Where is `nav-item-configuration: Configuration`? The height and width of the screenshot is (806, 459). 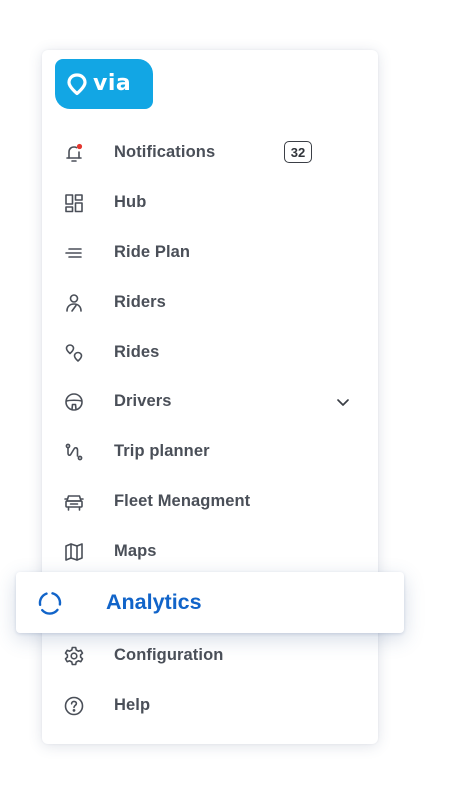
nav-item-configuration: Configuration is located at coordinates (210, 655).